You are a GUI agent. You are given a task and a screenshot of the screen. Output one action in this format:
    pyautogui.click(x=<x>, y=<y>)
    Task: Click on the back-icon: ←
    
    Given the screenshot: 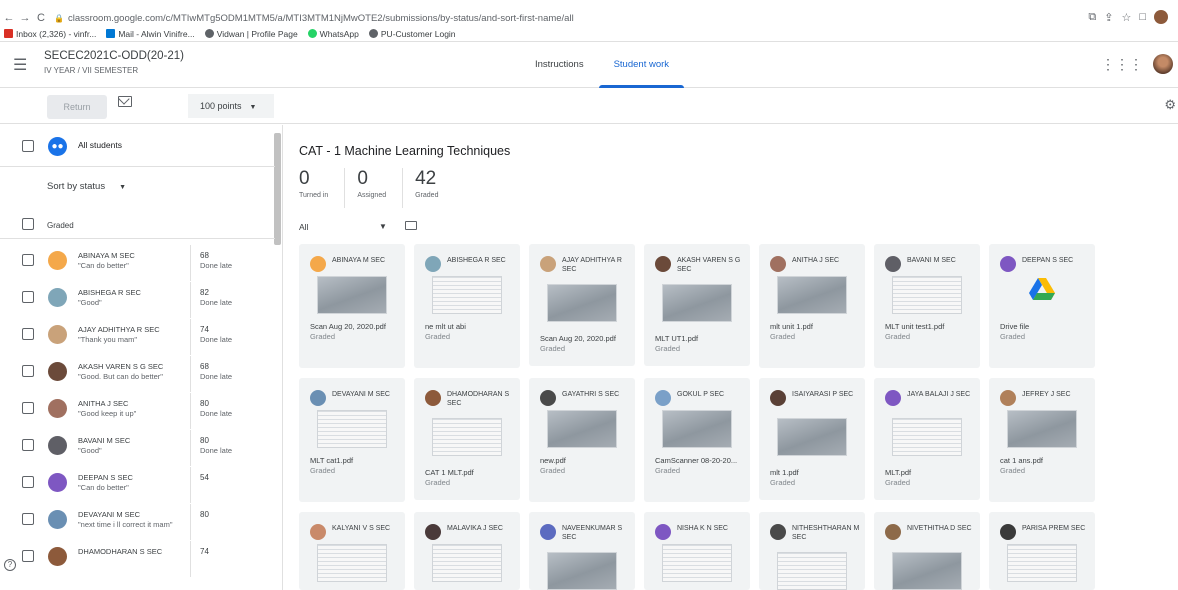 What is the action you would take?
    pyautogui.click(x=9, y=18)
    